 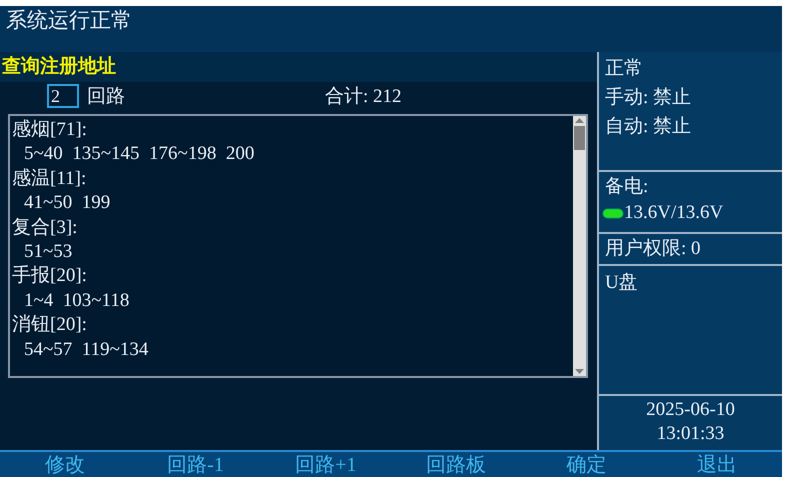 What do you see at coordinates (717, 464) in the screenshot?
I see `softkey: 退出` at bounding box center [717, 464].